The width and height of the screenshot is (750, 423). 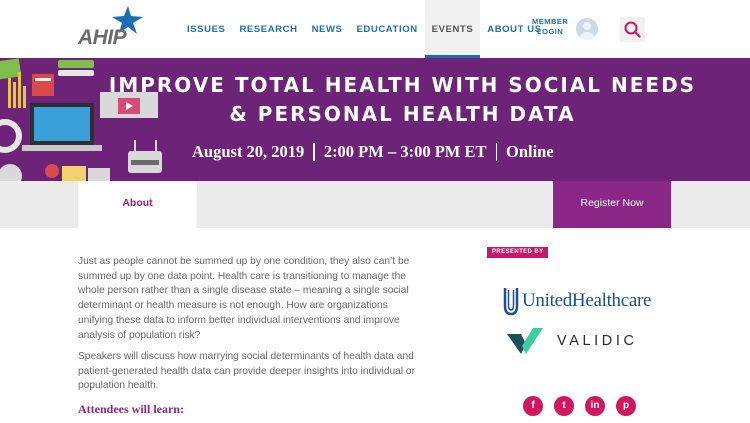 What do you see at coordinates (375, 204) in the screenshot?
I see `event-tab-bar: About Register Now` at bounding box center [375, 204].